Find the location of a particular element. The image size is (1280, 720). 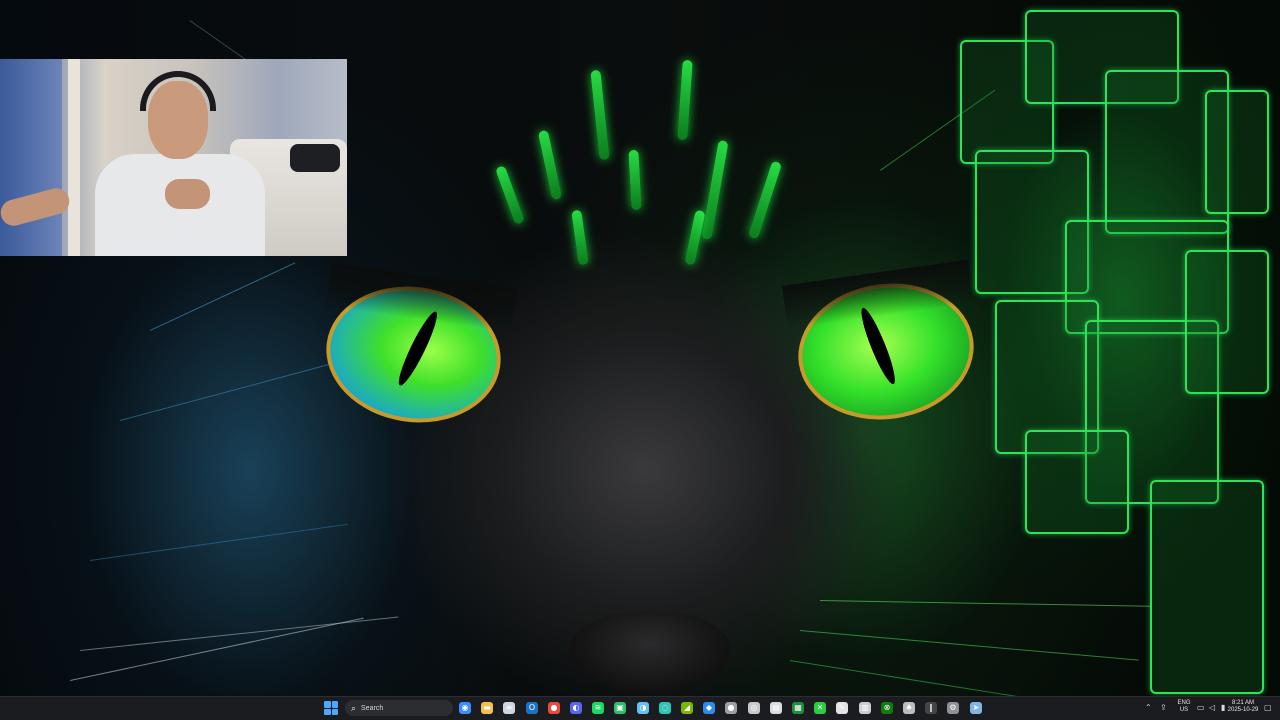

cat-nose is located at coordinates (650, 652).